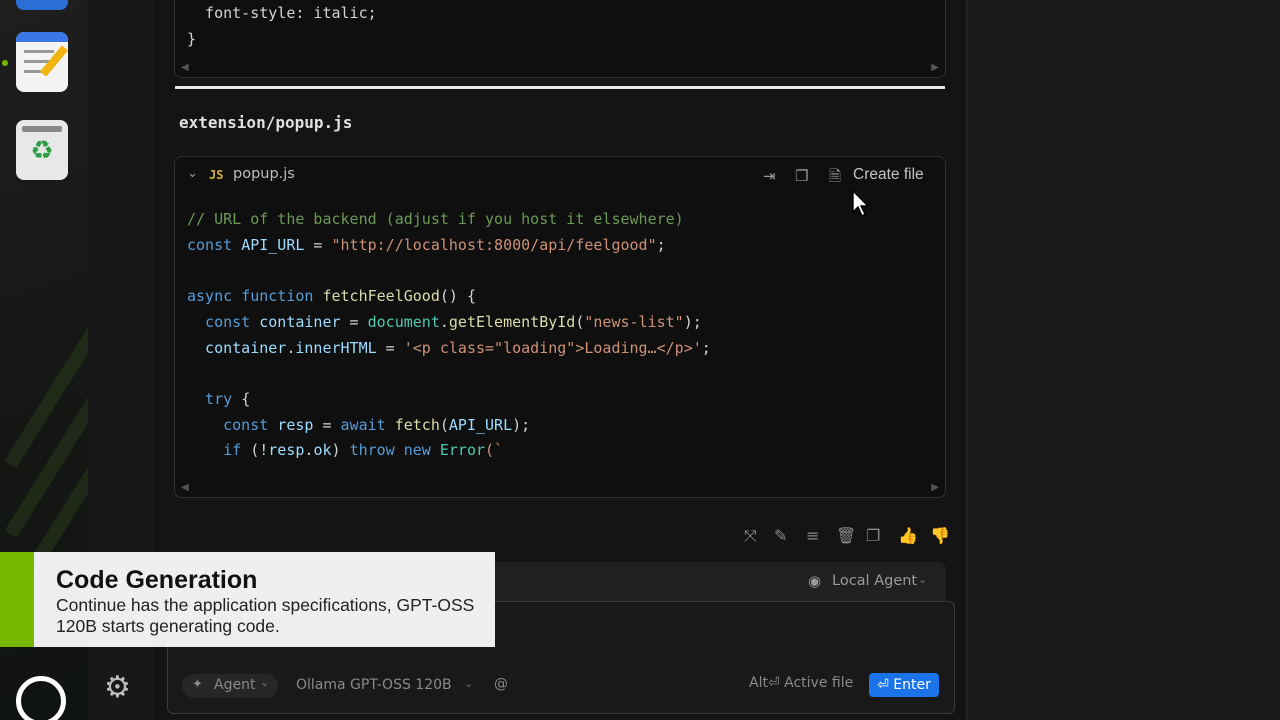 The image size is (1280, 720). Describe the element at coordinates (769, 176) in the screenshot. I see `apply-to-file-icon: ⇥` at that location.